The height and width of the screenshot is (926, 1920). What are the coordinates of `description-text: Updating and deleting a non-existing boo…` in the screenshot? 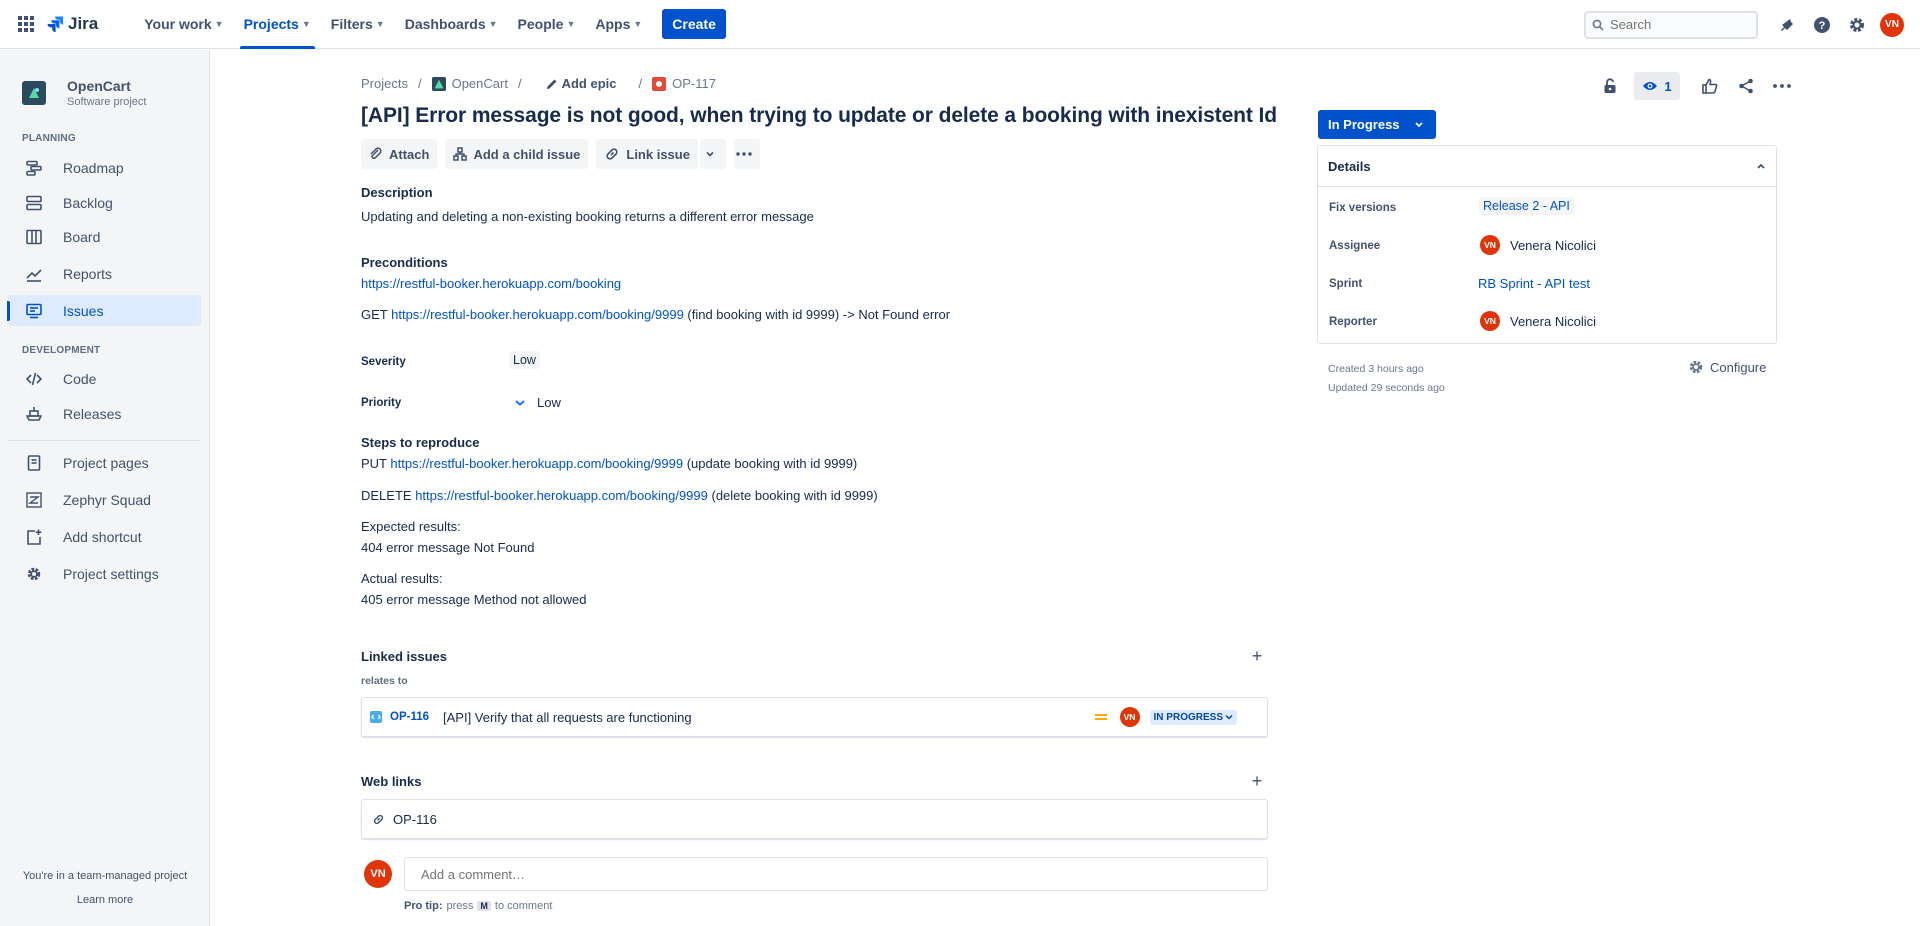 It's located at (587, 216).